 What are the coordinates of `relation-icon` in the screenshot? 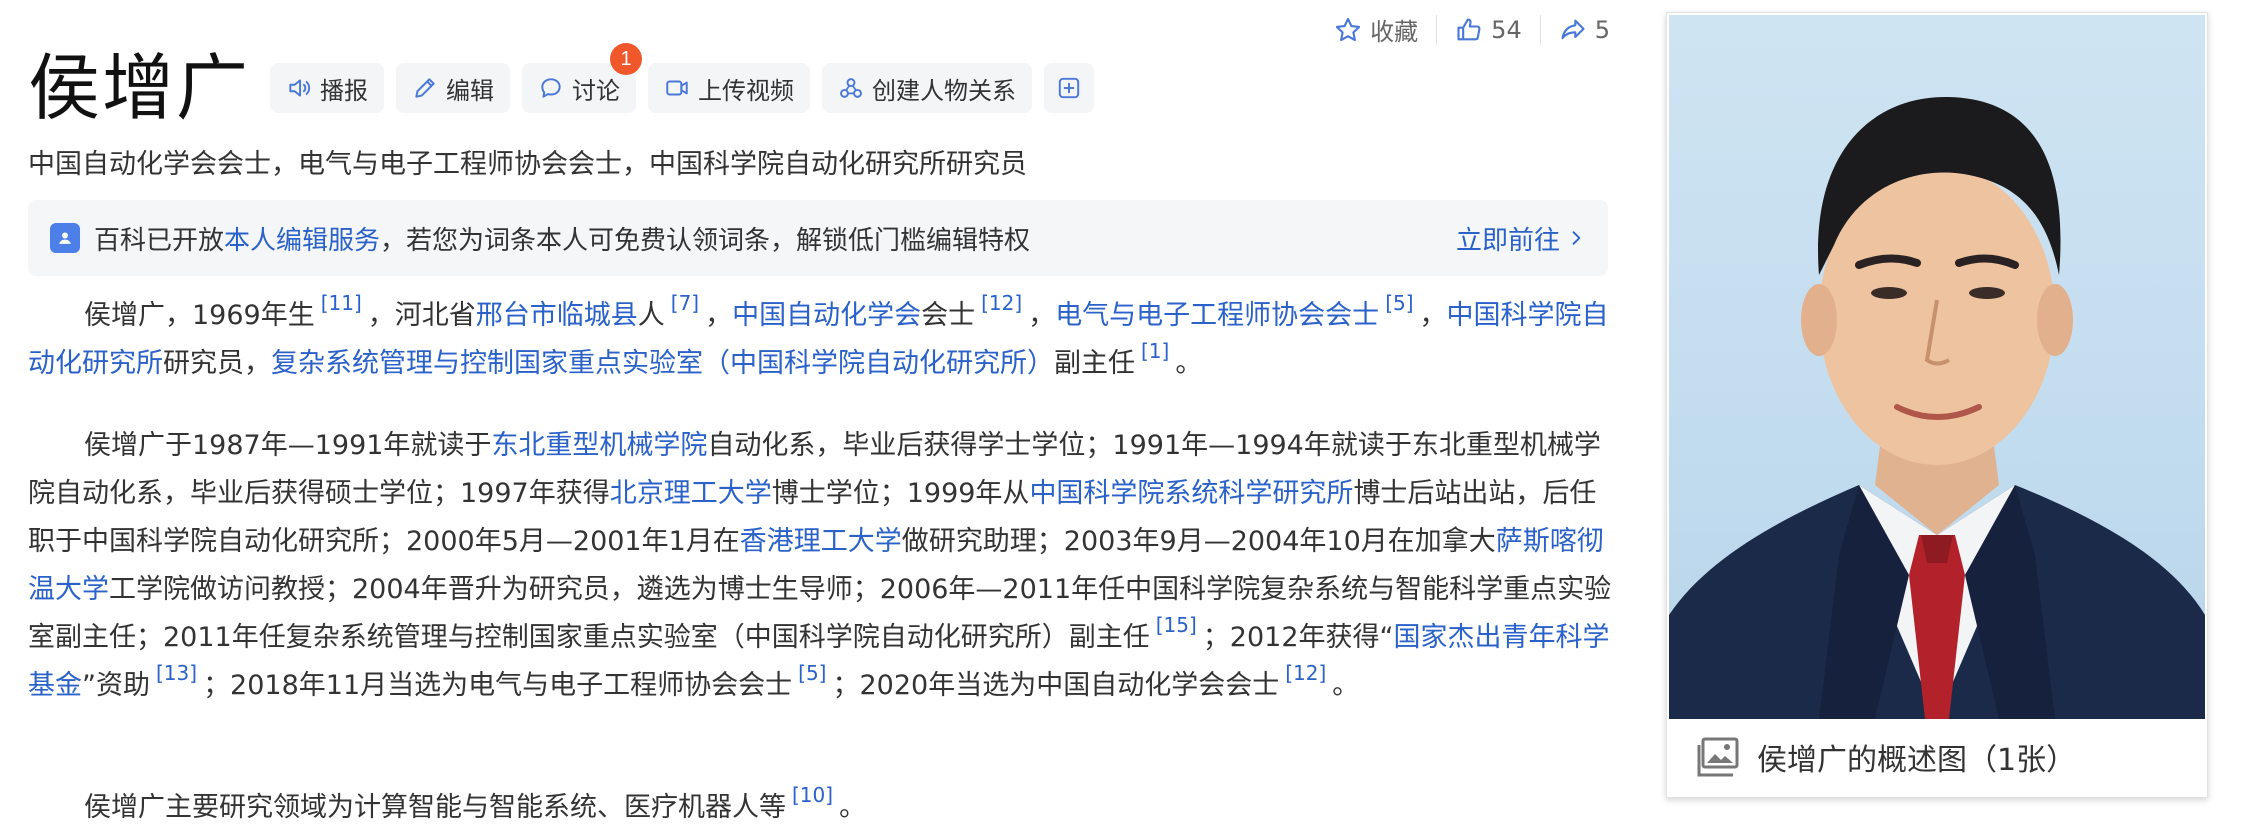 It's located at (851, 88).